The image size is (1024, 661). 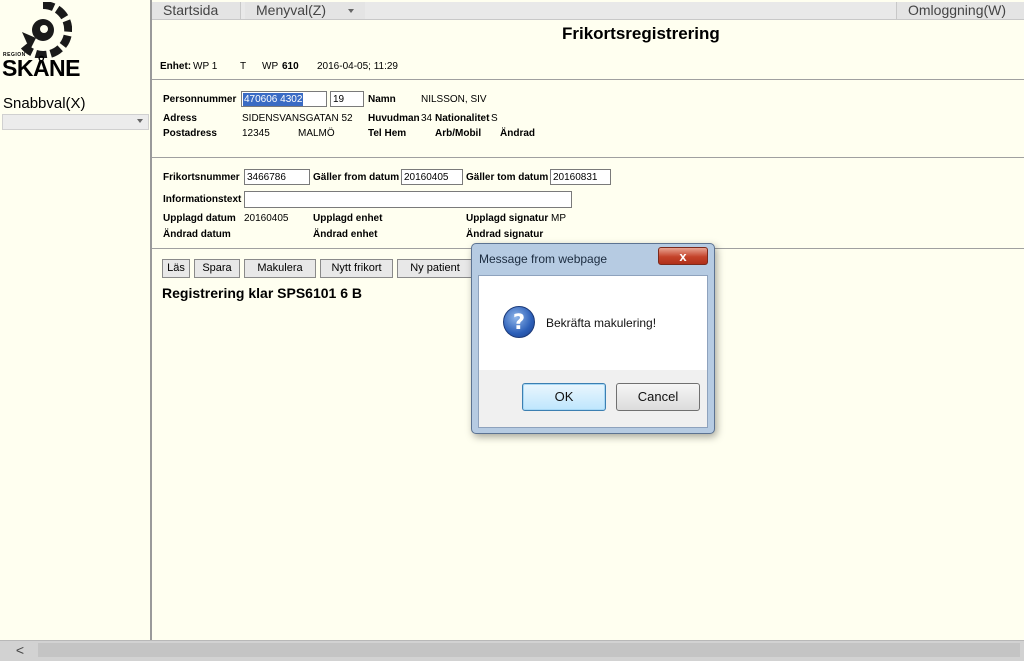 What do you see at coordinates (44, 103) in the screenshot?
I see `snabbval-label: Snabbval(X)` at bounding box center [44, 103].